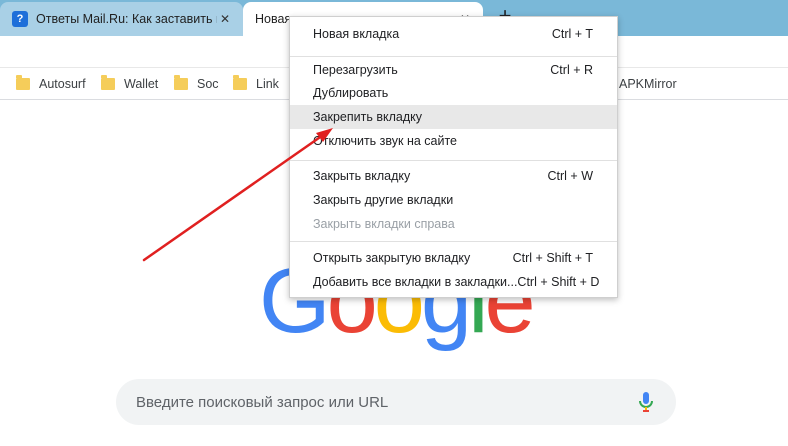 This screenshot has height=446, width=788. I want to click on menu-item-label: Новая вкладка, so click(356, 34).